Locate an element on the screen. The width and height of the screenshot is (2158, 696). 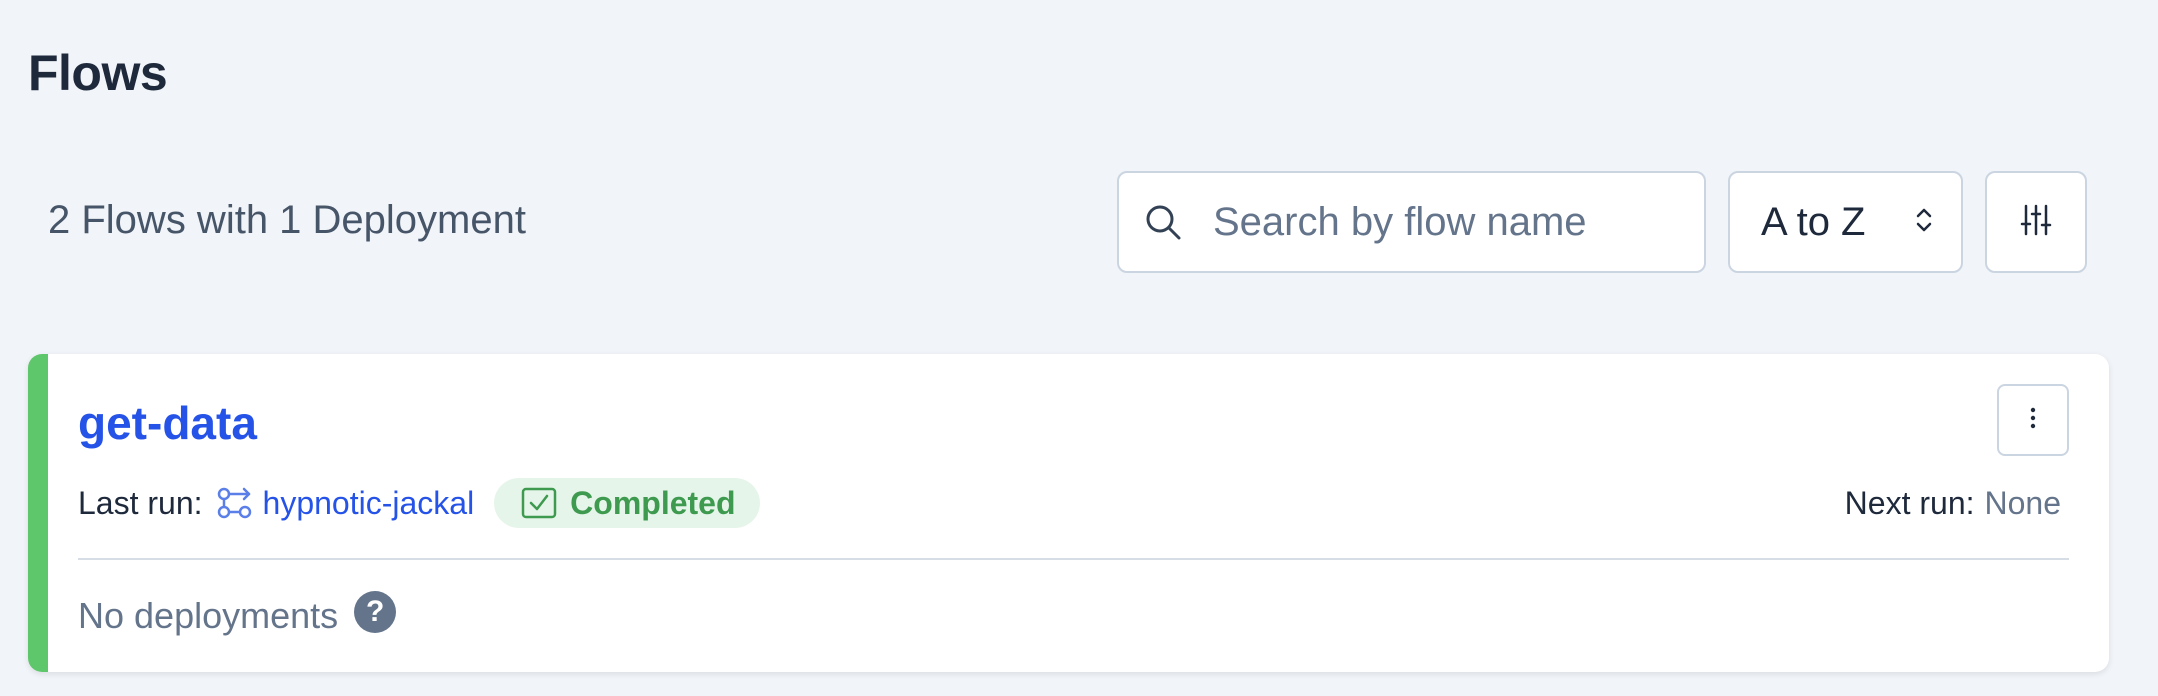
last-run-label: Last run: is located at coordinates (140, 502).